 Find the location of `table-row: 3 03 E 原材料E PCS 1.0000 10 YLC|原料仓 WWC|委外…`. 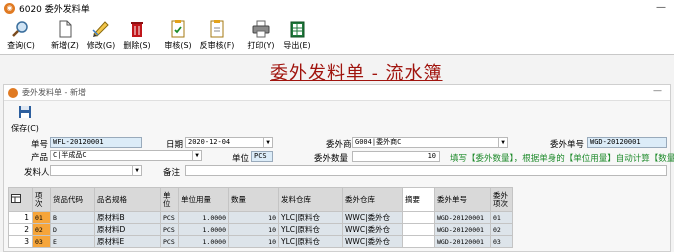

table-row: 3 03 E 原材料E PCS 1.0000 10 YLC|原料仓 WWC|委外… is located at coordinates (260, 241).